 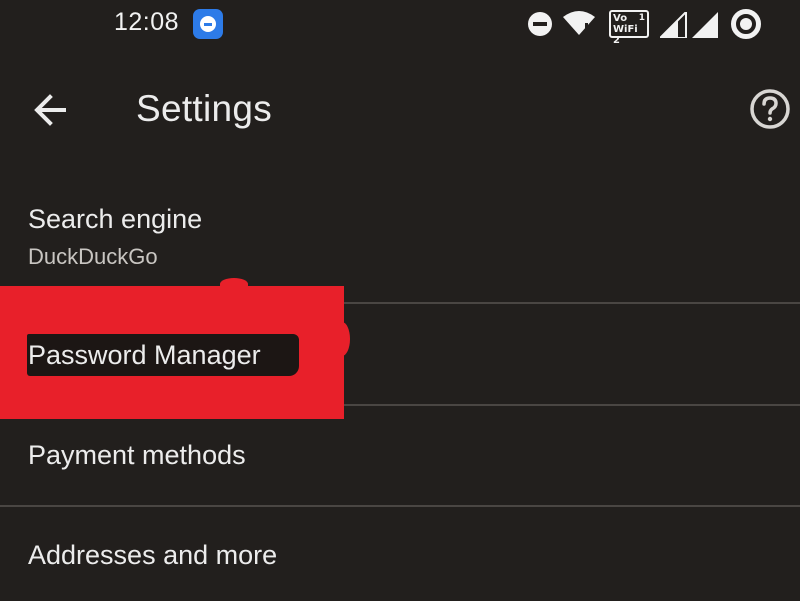 I want to click on help-button, so click(x=770, y=109).